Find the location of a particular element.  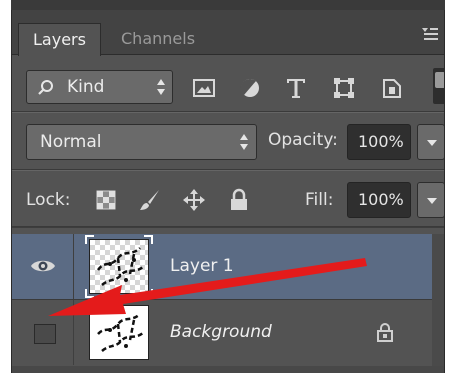

panel-bottom-strip is located at coordinates (228, 369).